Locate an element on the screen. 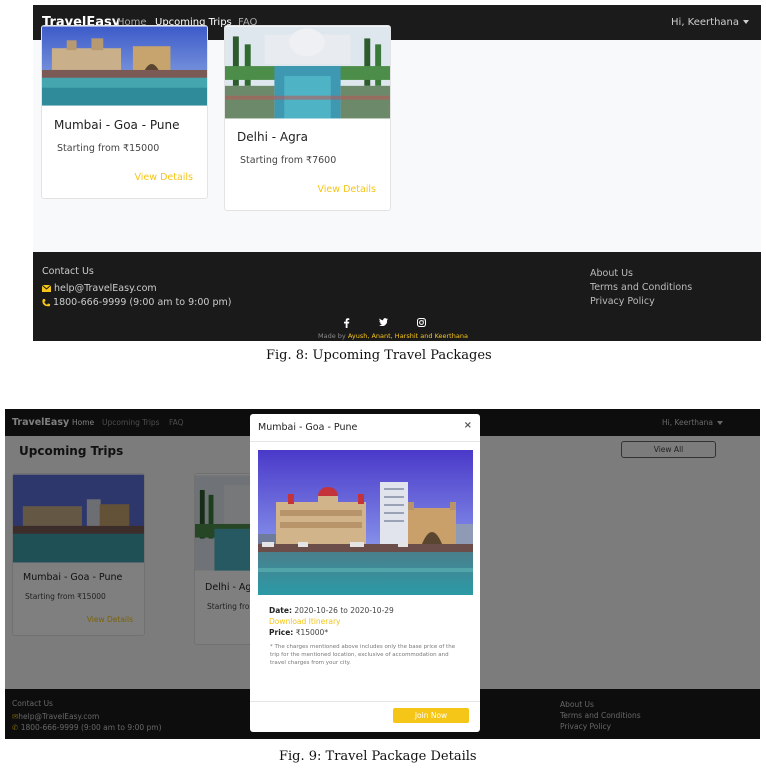 The height and width of the screenshot is (769, 766). price-label: Price: is located at coordinates (281, 632).